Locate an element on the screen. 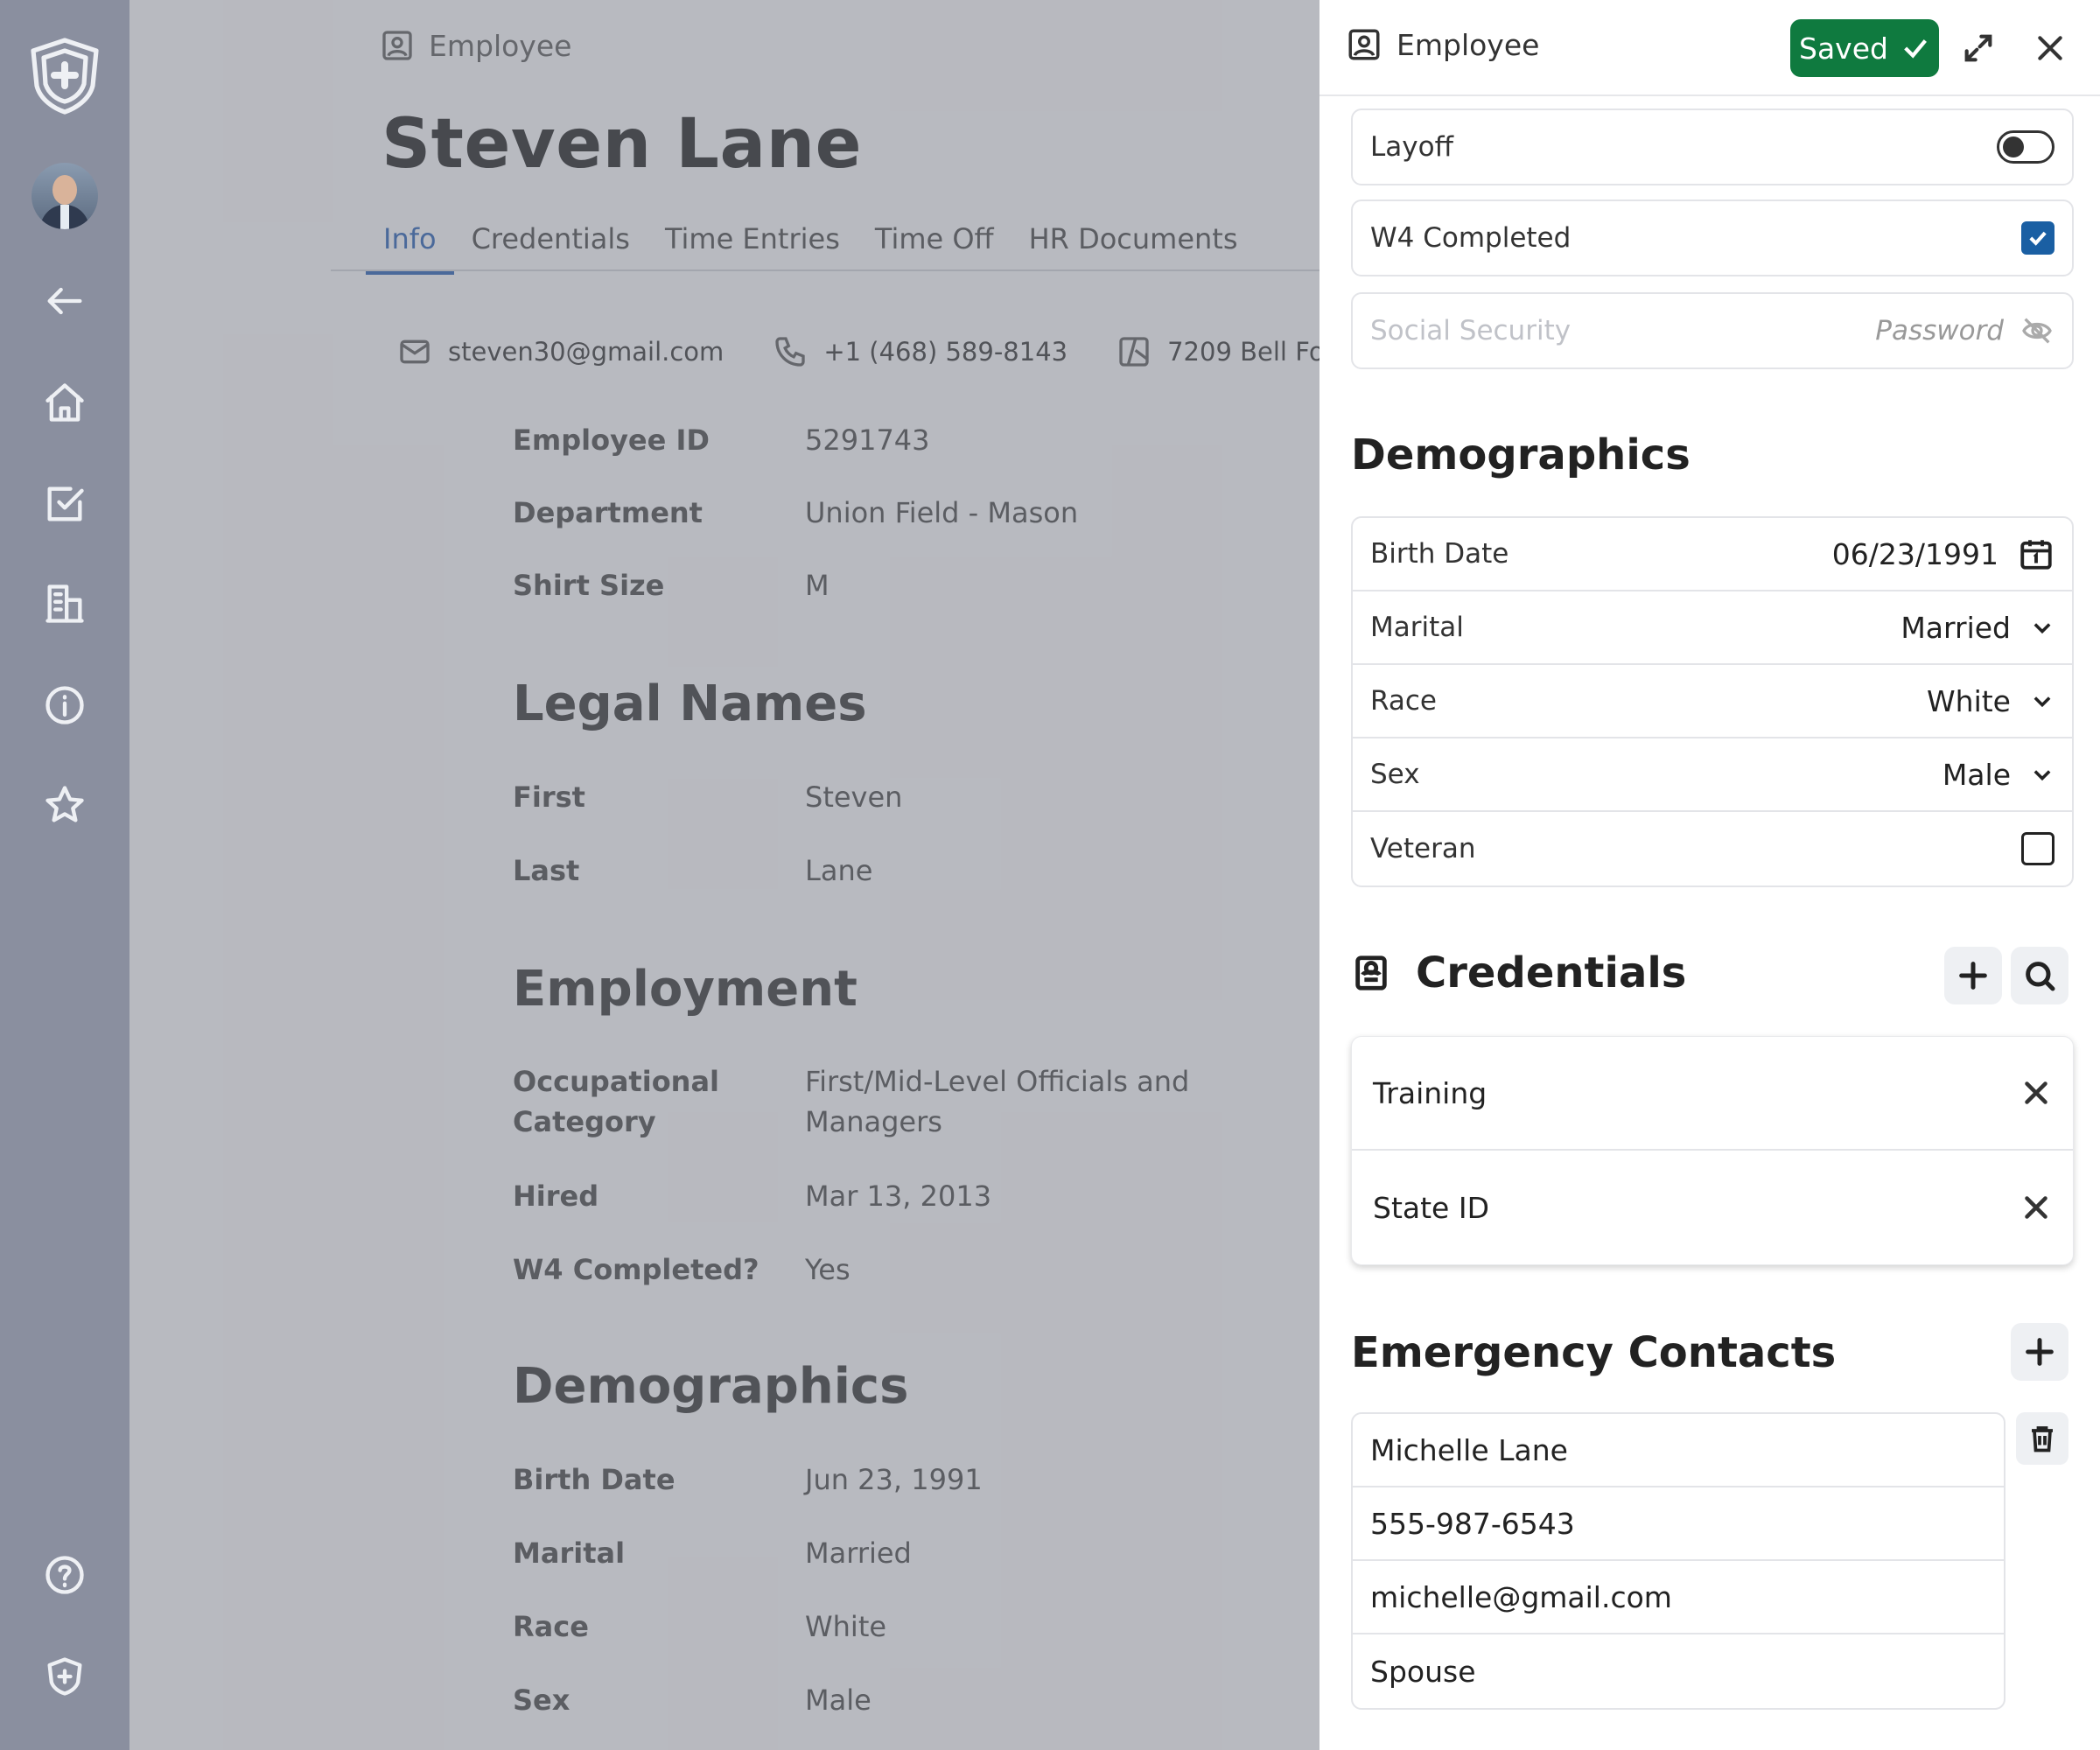 The height and width of the screenshot is (1750, 2100). shirt-size-label: Shirt Size is located at coordinates (589, 585).